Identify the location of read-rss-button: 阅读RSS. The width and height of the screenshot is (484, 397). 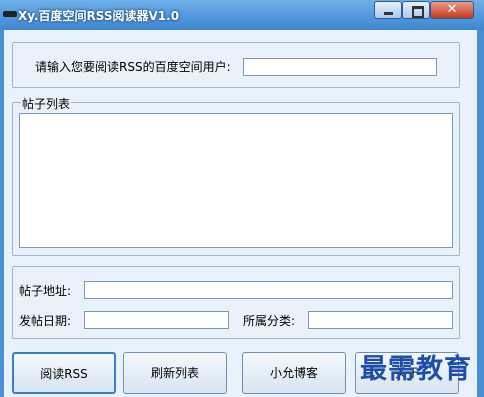
(64, 373).